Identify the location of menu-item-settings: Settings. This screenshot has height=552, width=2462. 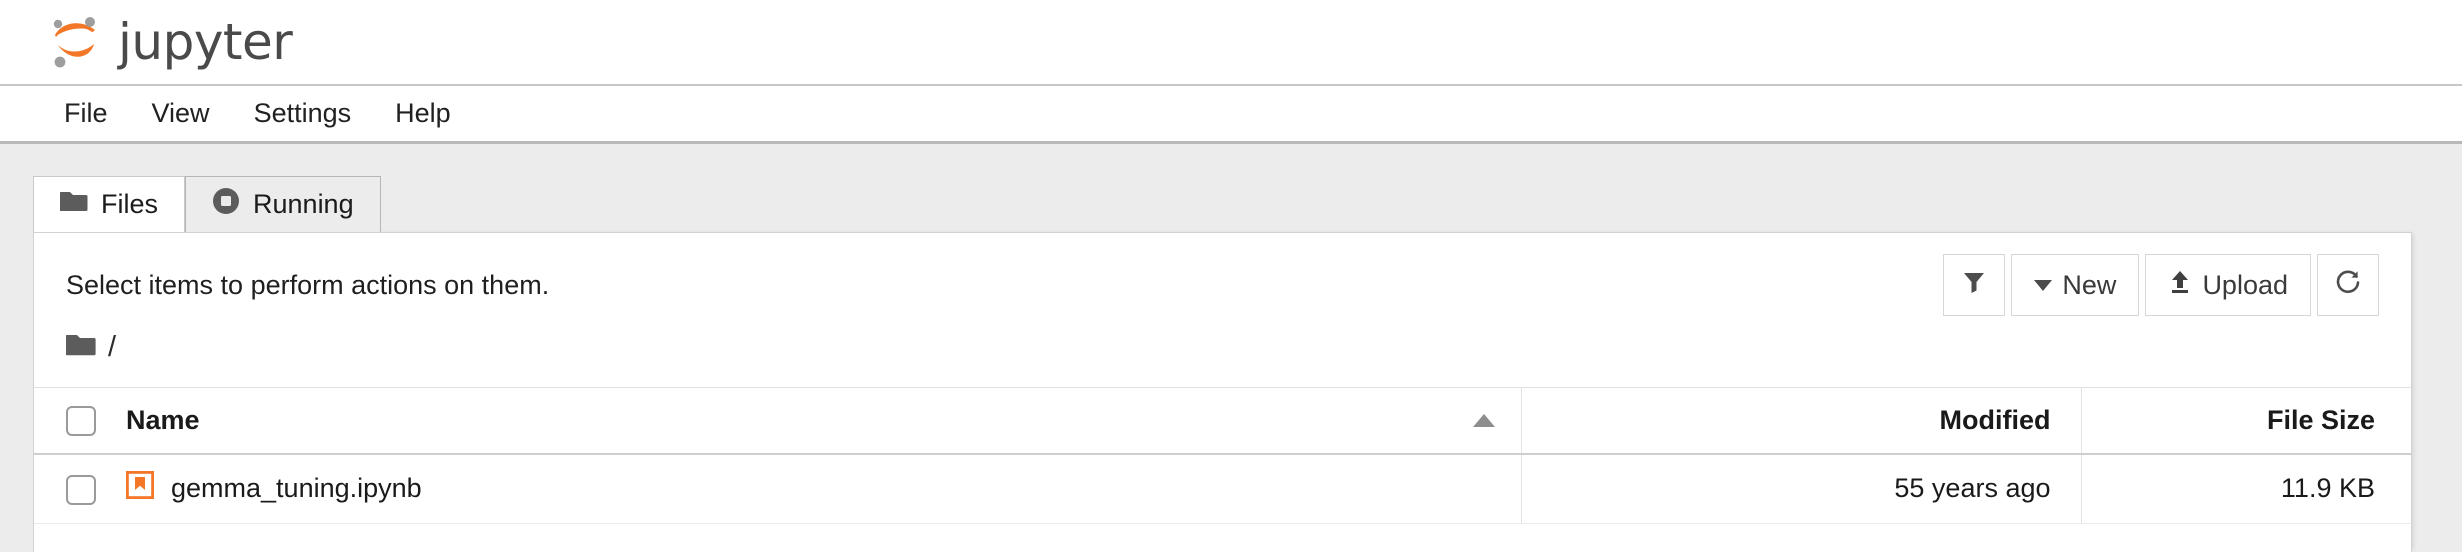
(303, 113).